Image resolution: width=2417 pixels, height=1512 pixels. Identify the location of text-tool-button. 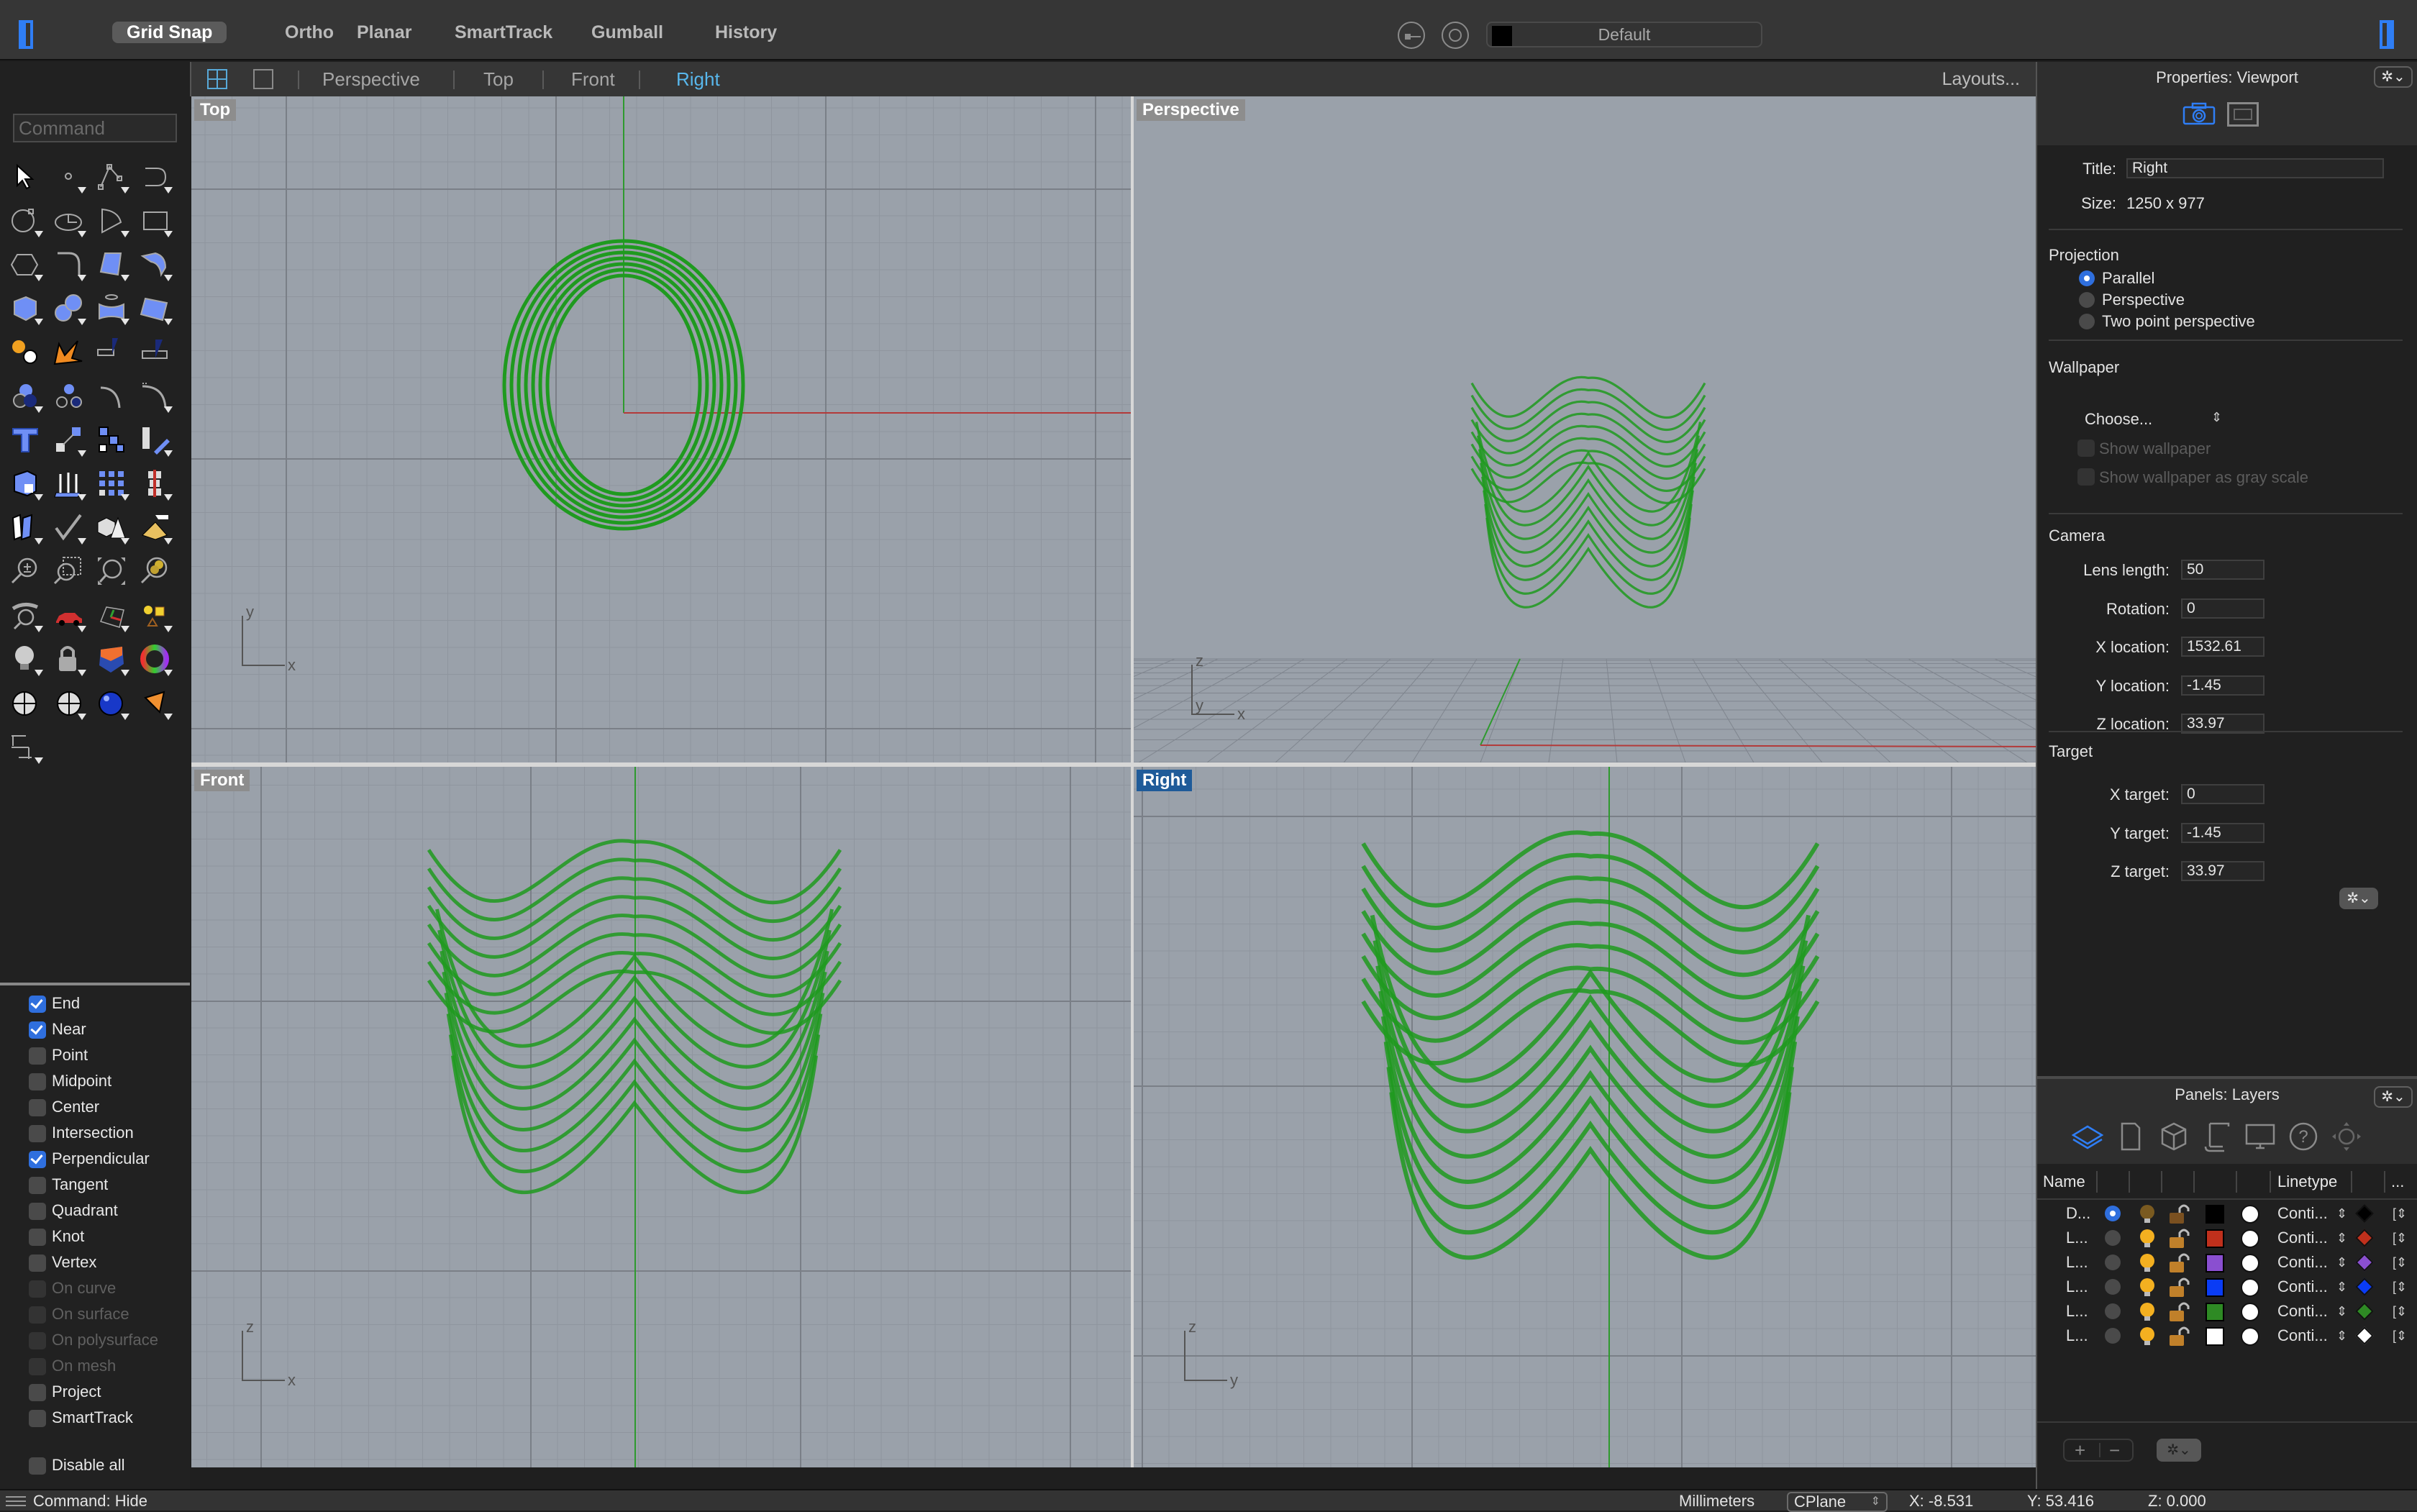
(25, 441).